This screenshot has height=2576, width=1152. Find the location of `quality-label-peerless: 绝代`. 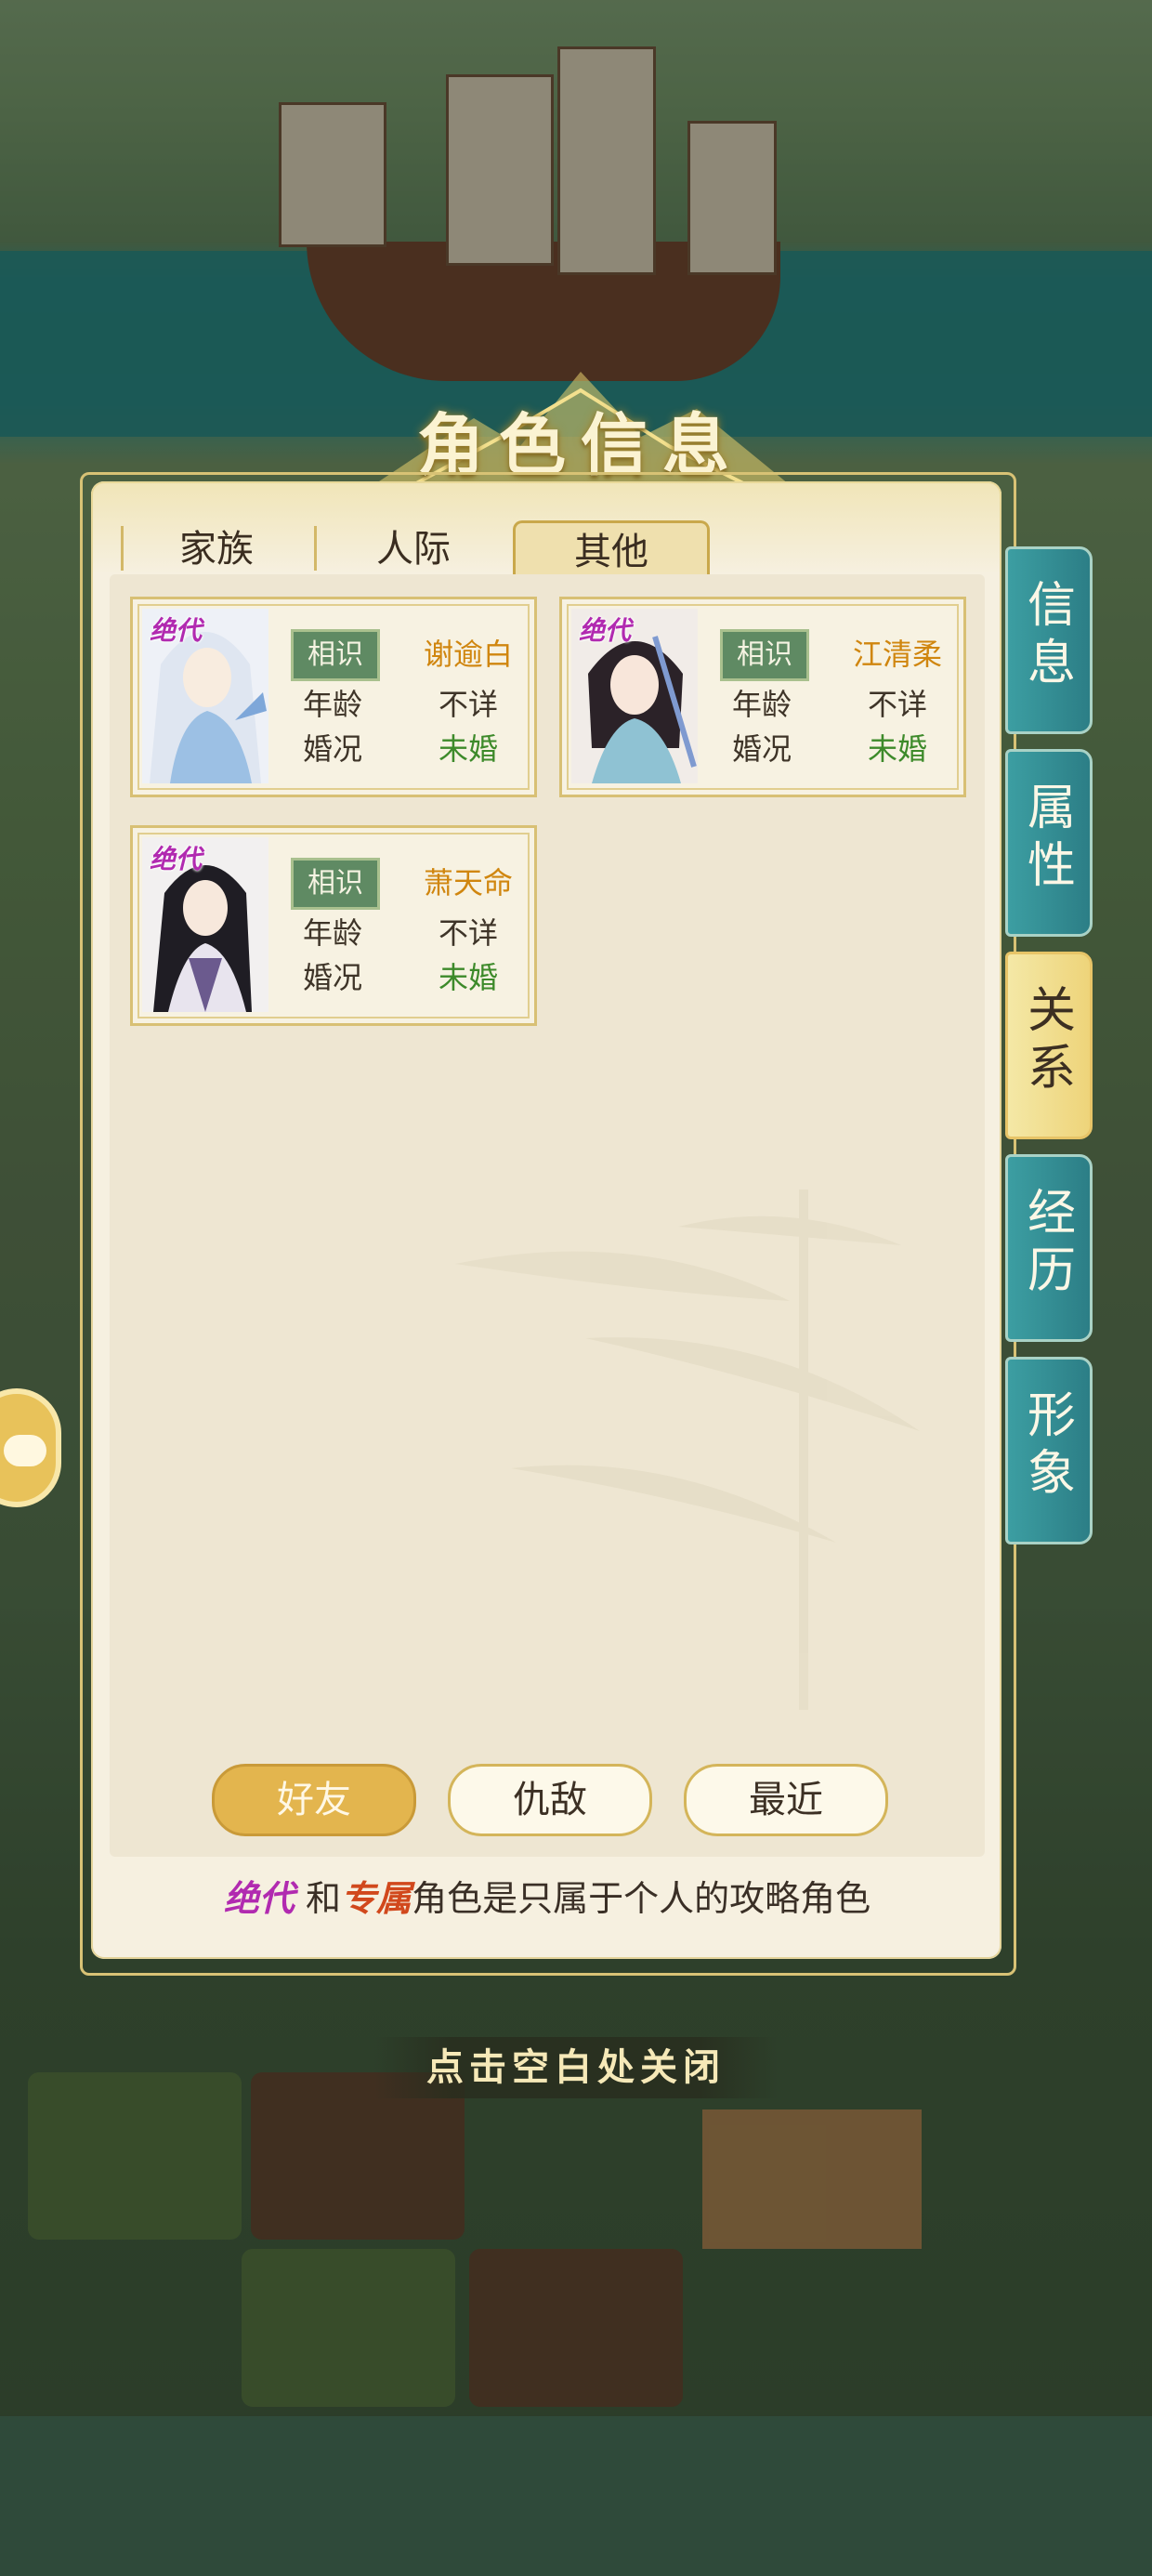

quality-label-peerless: 绝代 is located at coordinates (259, 1898).